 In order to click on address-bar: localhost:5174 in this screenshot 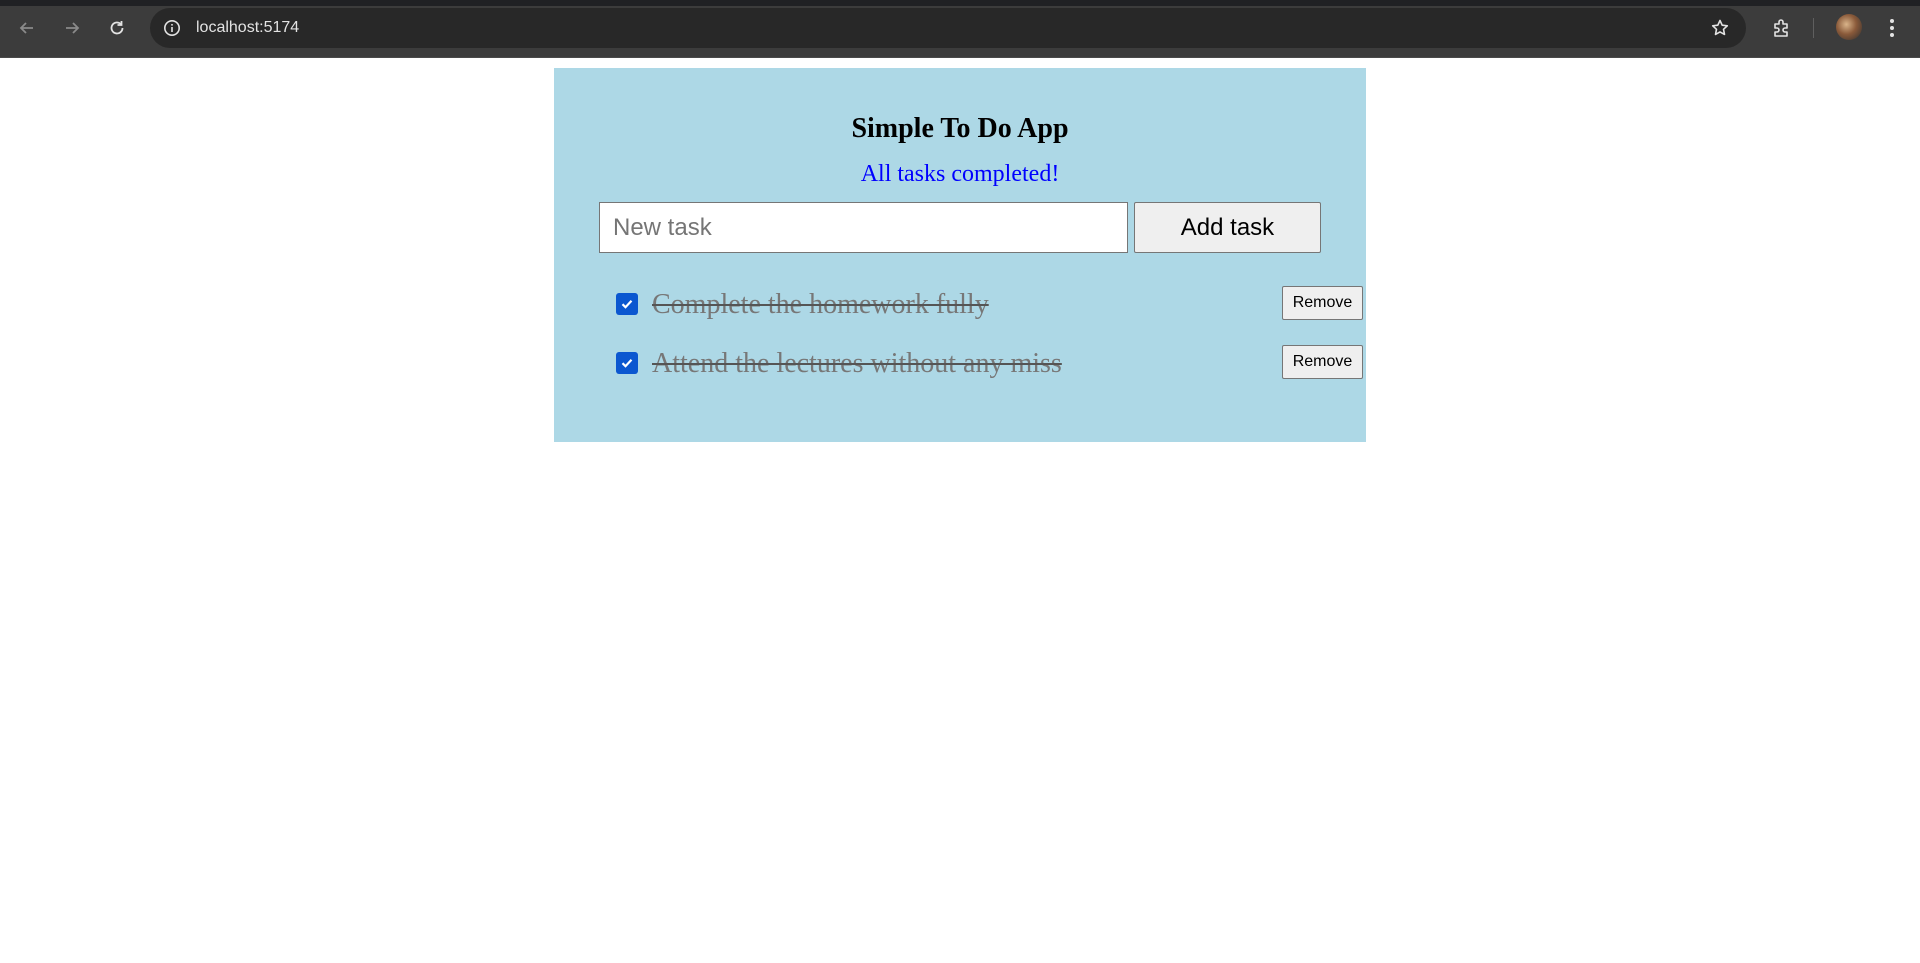, I will do `click(948, 28)`.